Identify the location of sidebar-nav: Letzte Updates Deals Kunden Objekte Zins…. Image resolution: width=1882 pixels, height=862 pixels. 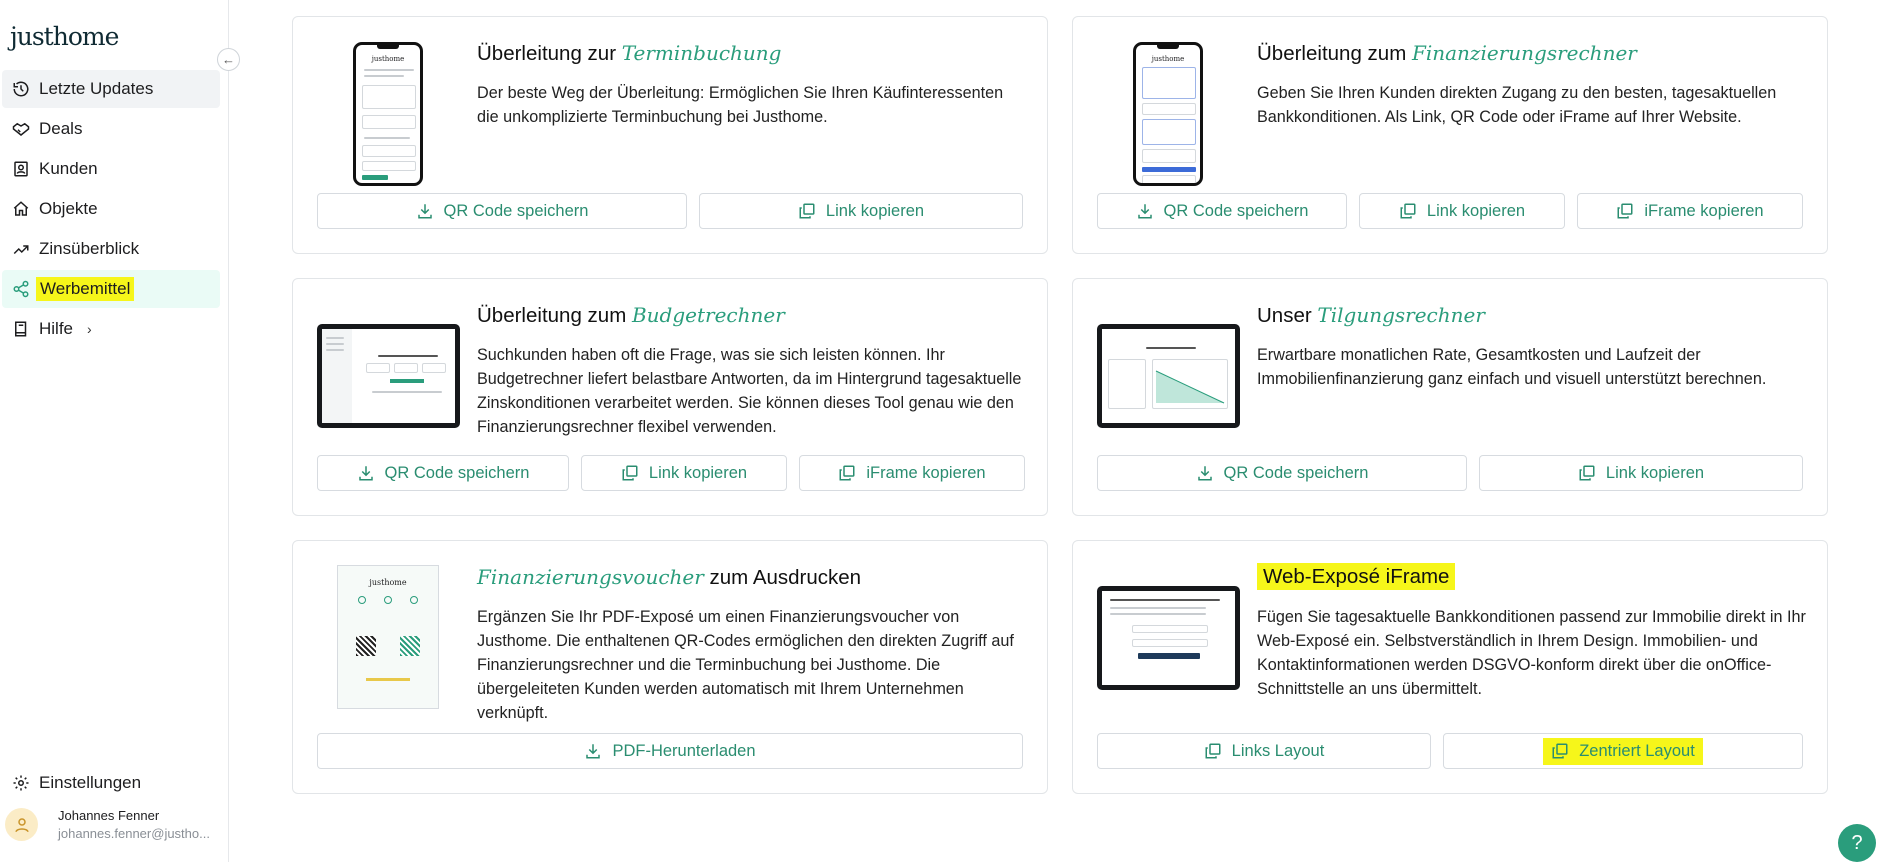
(110, 210).